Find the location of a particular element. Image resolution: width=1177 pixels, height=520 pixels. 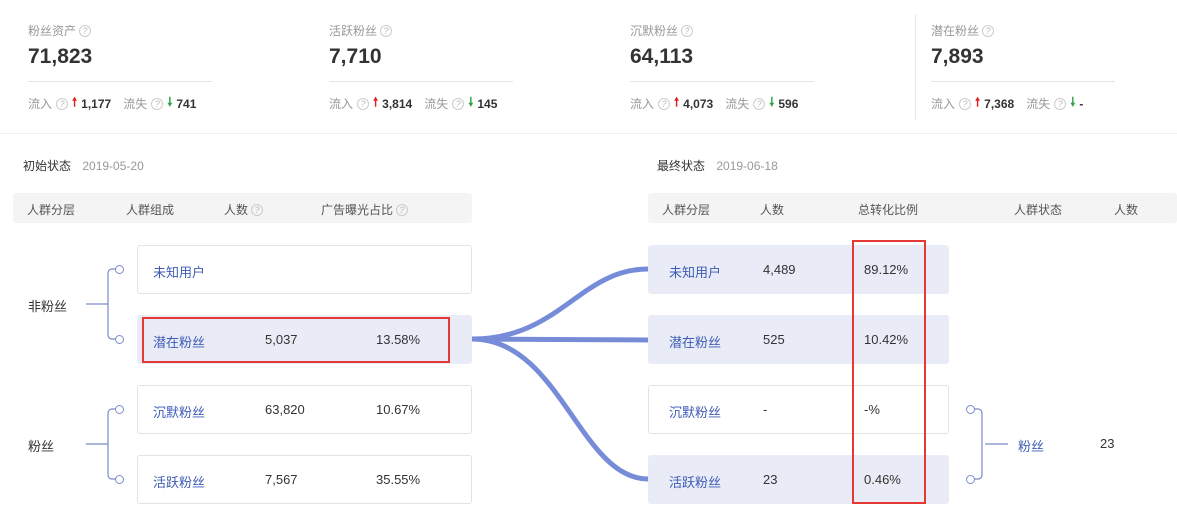

bracket-fan is located at coordinates (101, 444).